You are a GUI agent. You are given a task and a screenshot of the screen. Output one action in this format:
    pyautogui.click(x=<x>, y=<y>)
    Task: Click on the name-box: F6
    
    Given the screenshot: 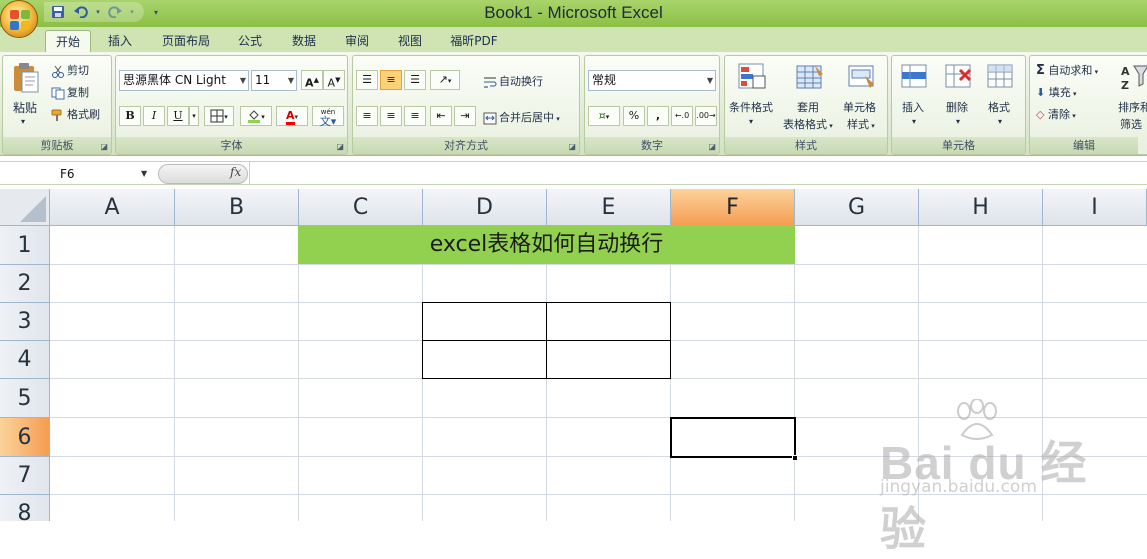 What is the action you would take?
    pyautogui.click(x=77, y=174)
    